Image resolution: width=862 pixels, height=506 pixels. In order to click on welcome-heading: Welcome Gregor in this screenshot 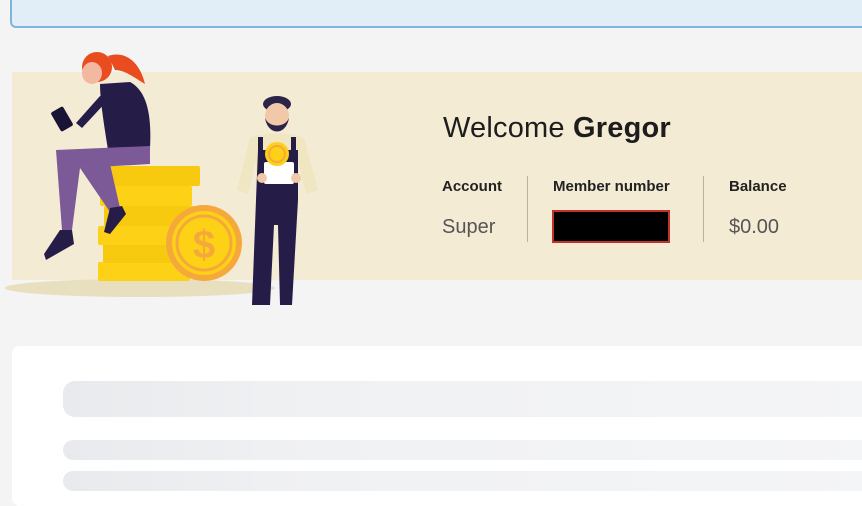, I will do `click(557, 128)`.